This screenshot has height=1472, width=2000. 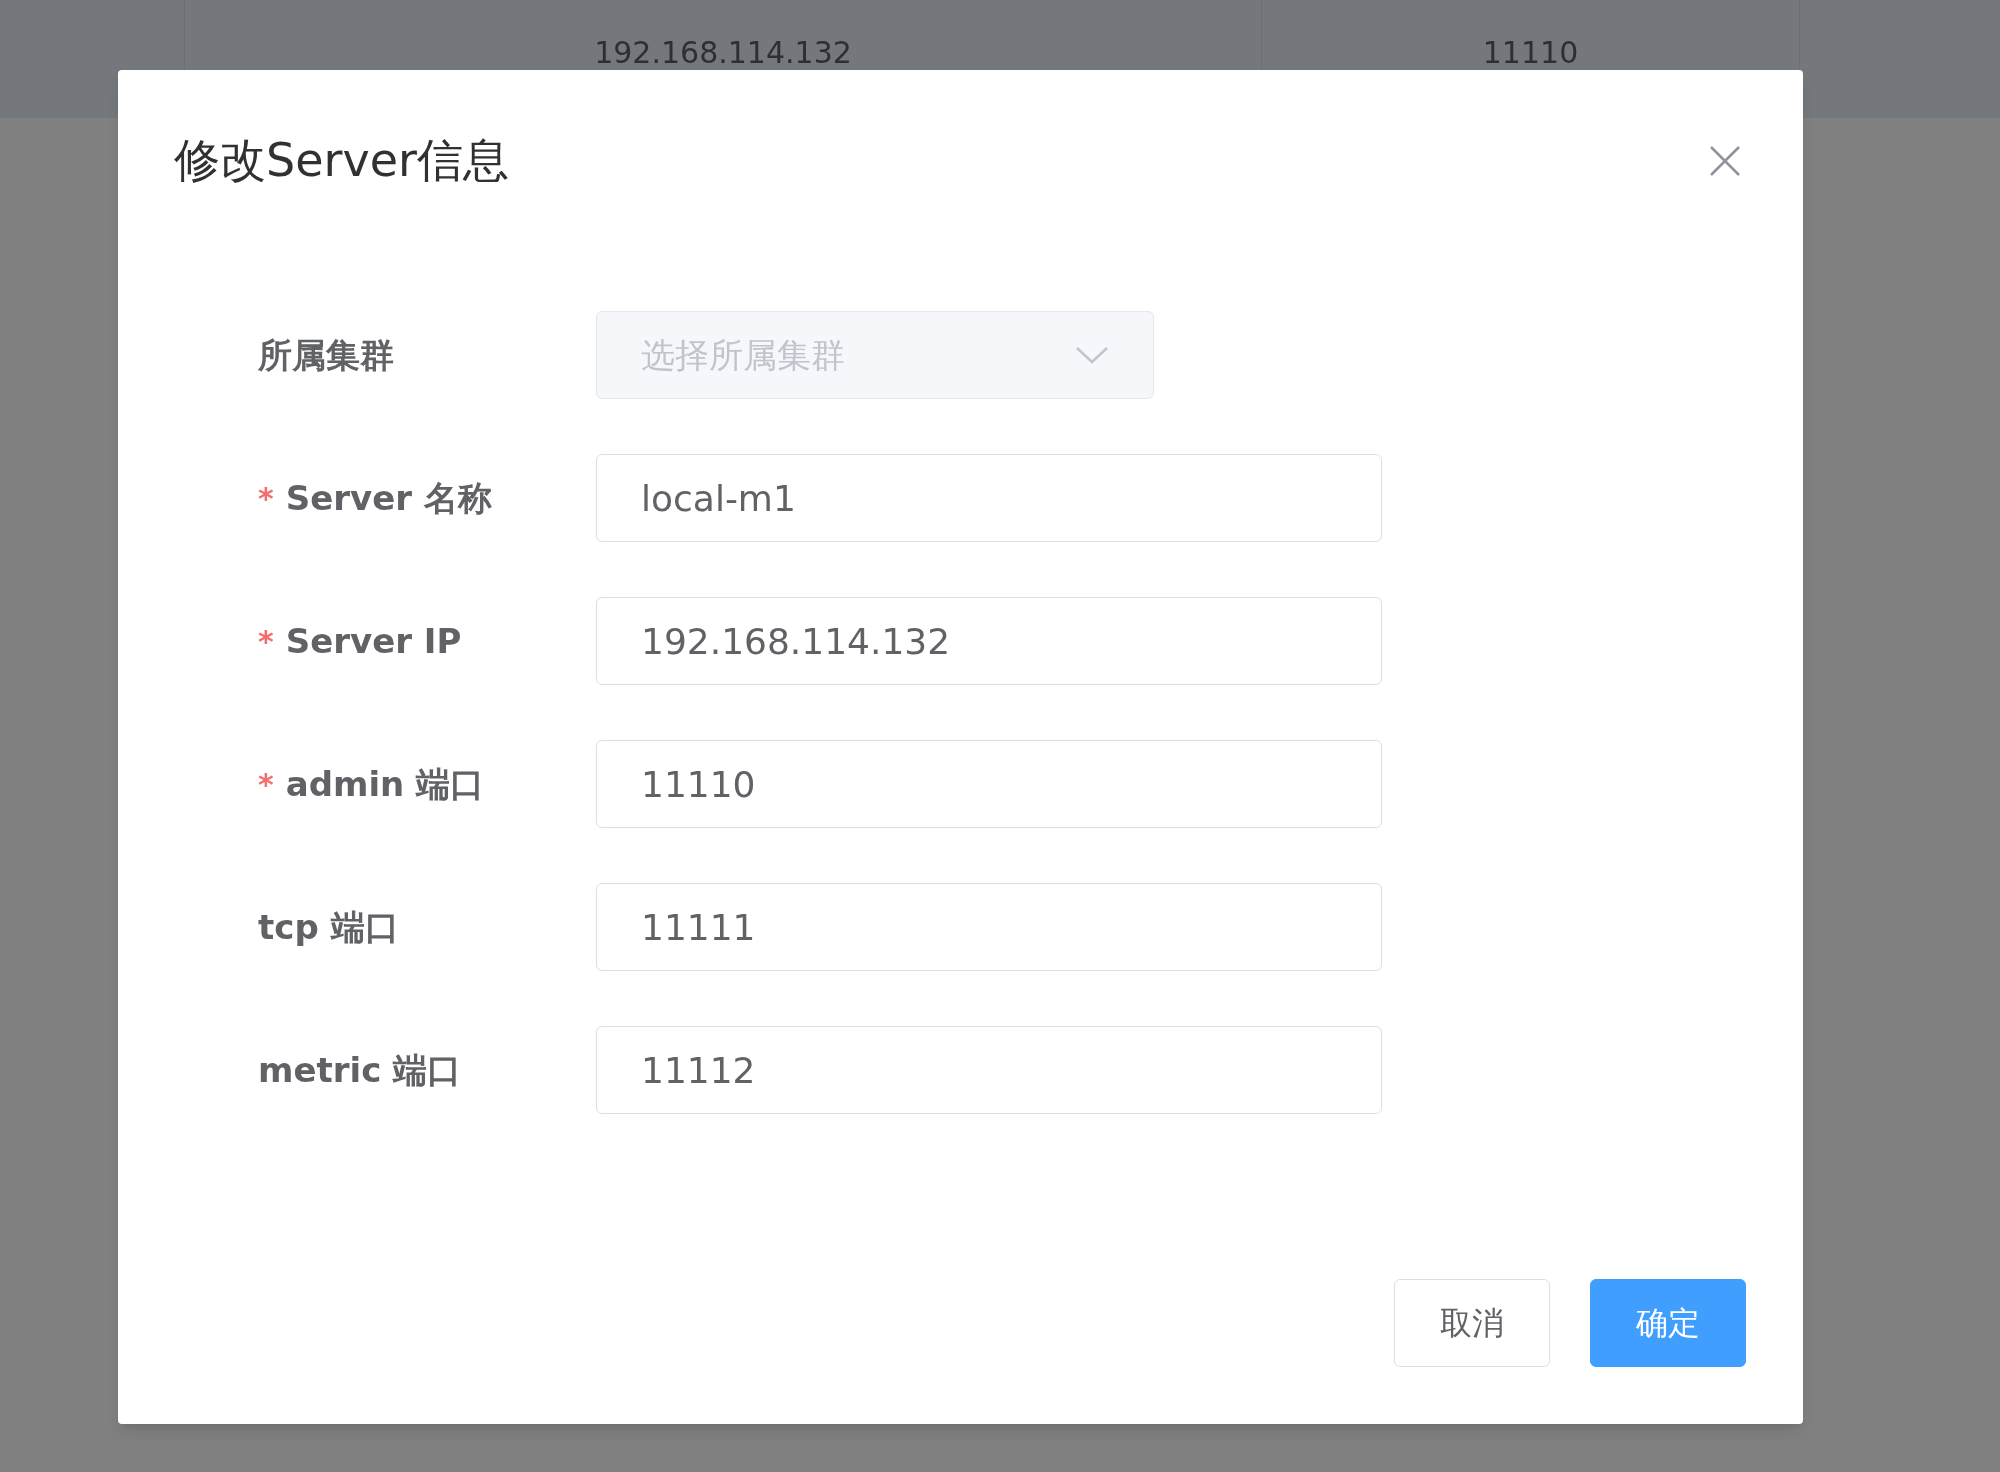 What do you see at coordinates (385, 784) in the screenshot?
I see `field-label: admin 端口` at bounding box center [385, 784].